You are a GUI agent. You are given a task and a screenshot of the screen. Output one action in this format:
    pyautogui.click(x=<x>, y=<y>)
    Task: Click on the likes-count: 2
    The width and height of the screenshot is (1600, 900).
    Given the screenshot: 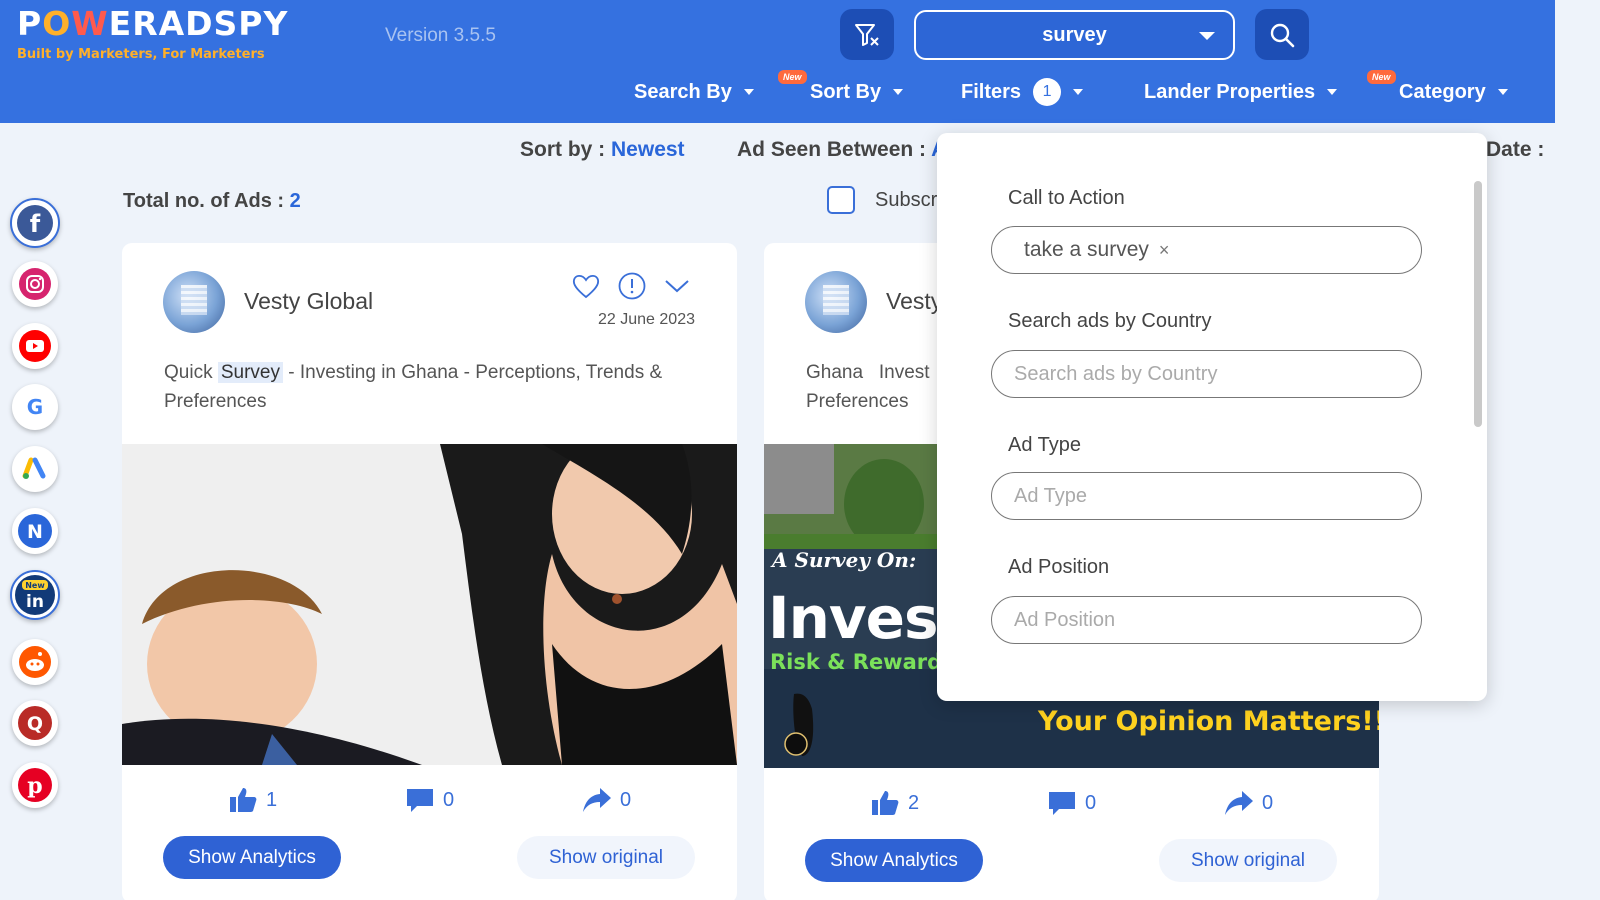 What is the action you would take?
    pyautogui.click(x=914, y=802)
    